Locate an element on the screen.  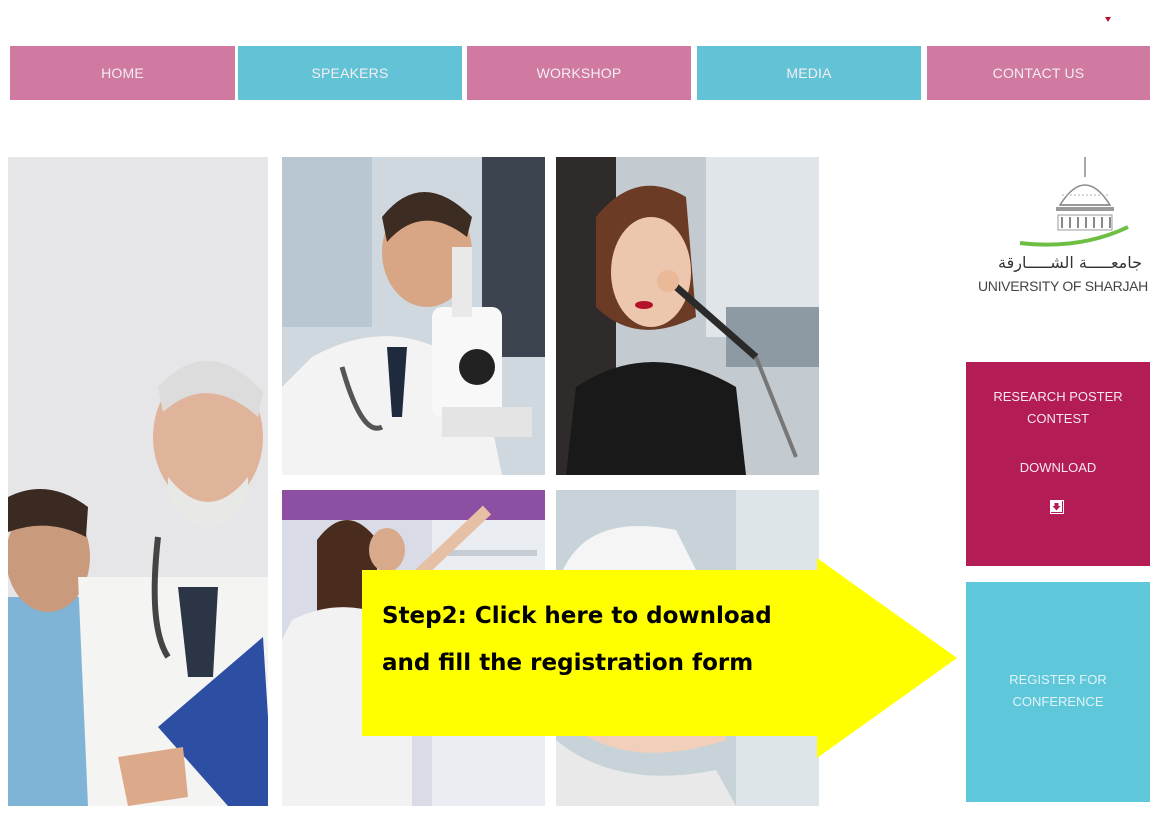
download-label: DOWNLOAD is located at coordinates (1058, 467).